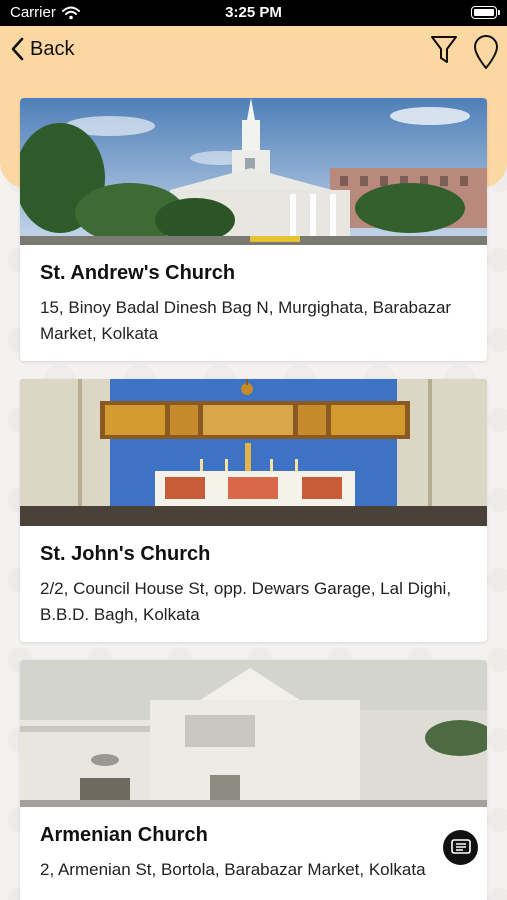 This screenshot has height=900, width=507. What do you see at coordinates (17, 49) in the screenshot?
I see `back-chevron-icon` at bounding box center [17, 49].